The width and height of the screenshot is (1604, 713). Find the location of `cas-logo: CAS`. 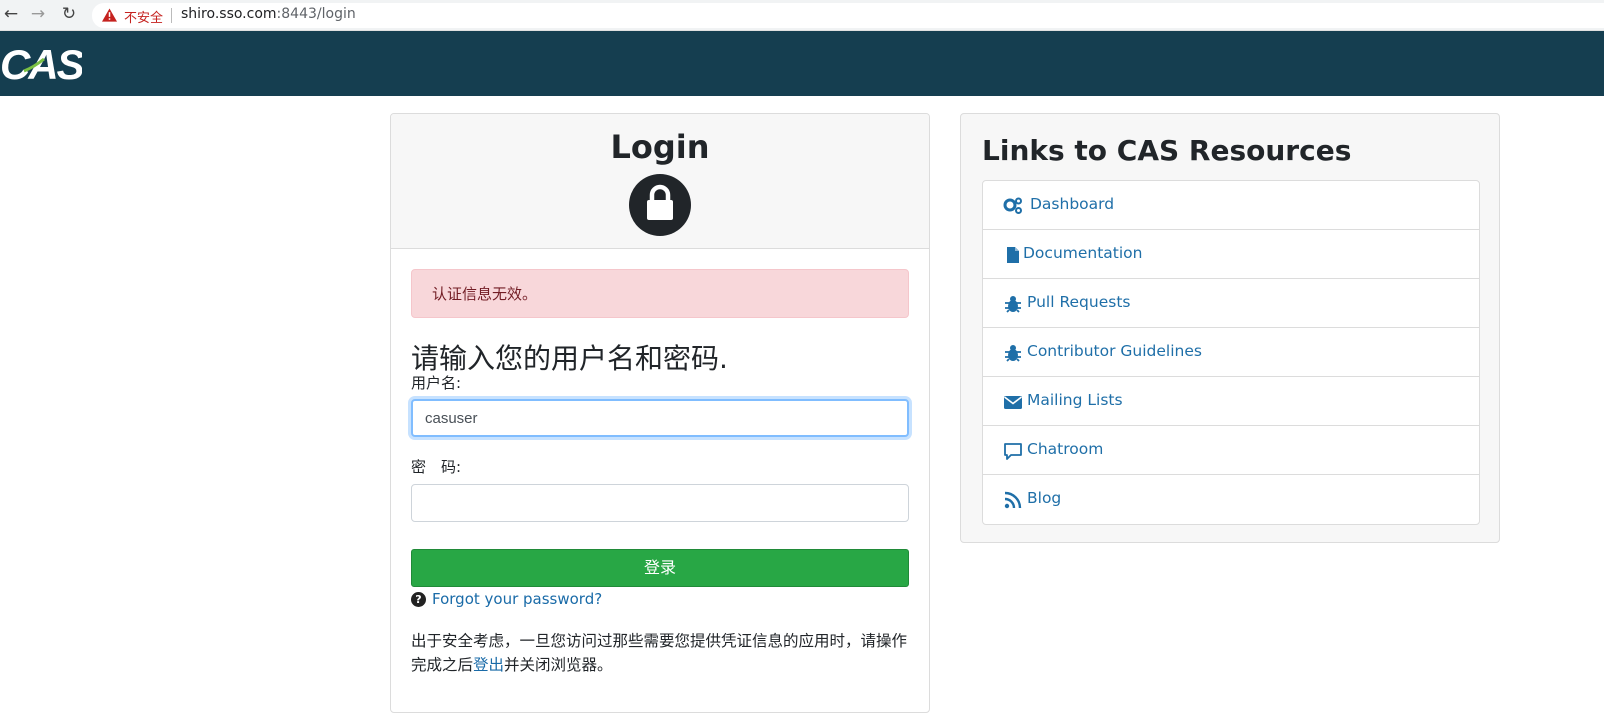

cas-logo: CAS is located at coordinates (41, 64).